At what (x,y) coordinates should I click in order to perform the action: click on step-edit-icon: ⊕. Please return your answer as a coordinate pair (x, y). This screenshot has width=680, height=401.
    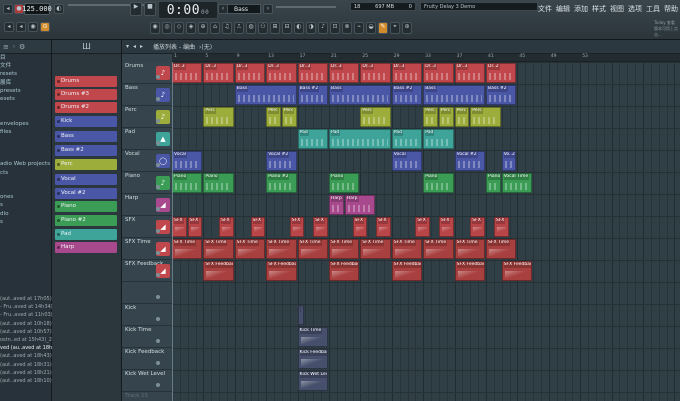
    Looking at the image, I should click on (203, 28).